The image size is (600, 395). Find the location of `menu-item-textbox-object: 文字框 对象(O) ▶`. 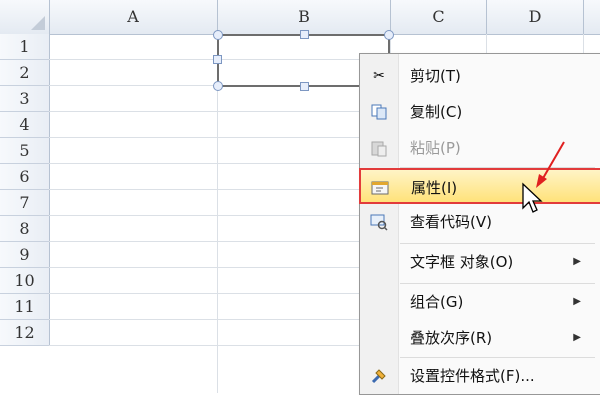

menu-item-textbox-object: 文字框 对象(O) ▶ is located at coordinates (480, 262).